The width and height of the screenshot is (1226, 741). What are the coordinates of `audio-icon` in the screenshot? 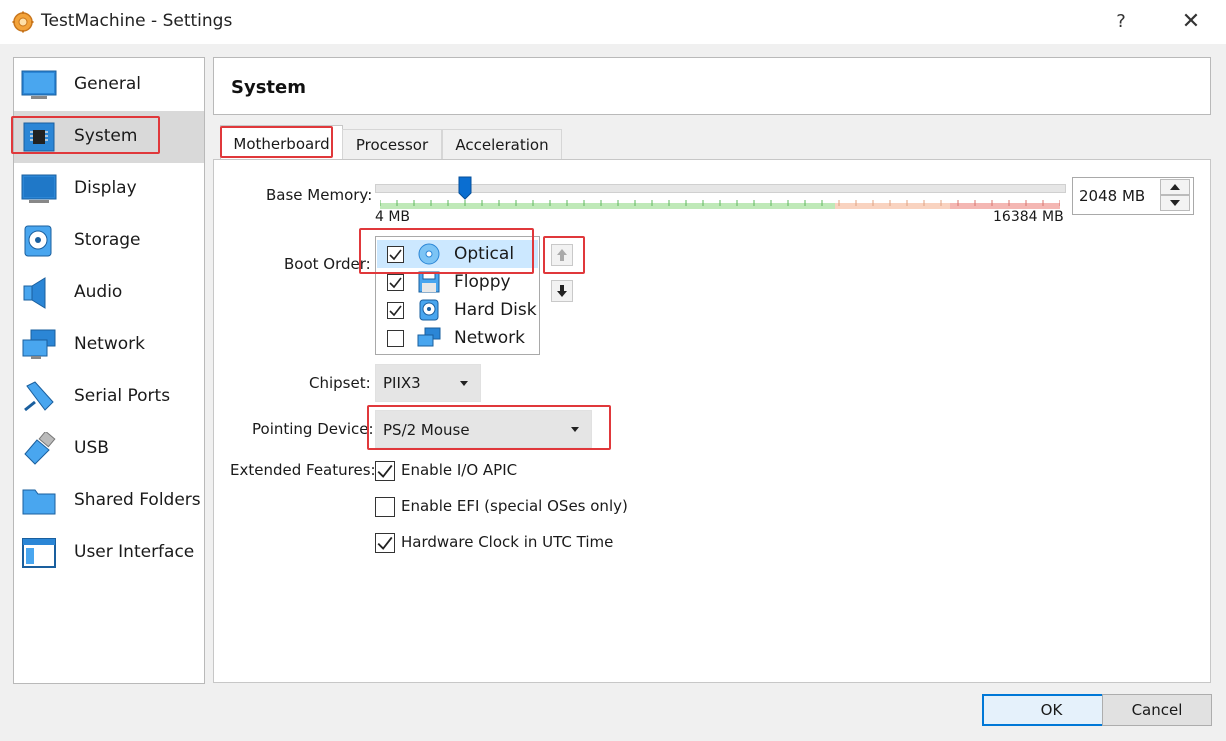 It's located at (34, 293).